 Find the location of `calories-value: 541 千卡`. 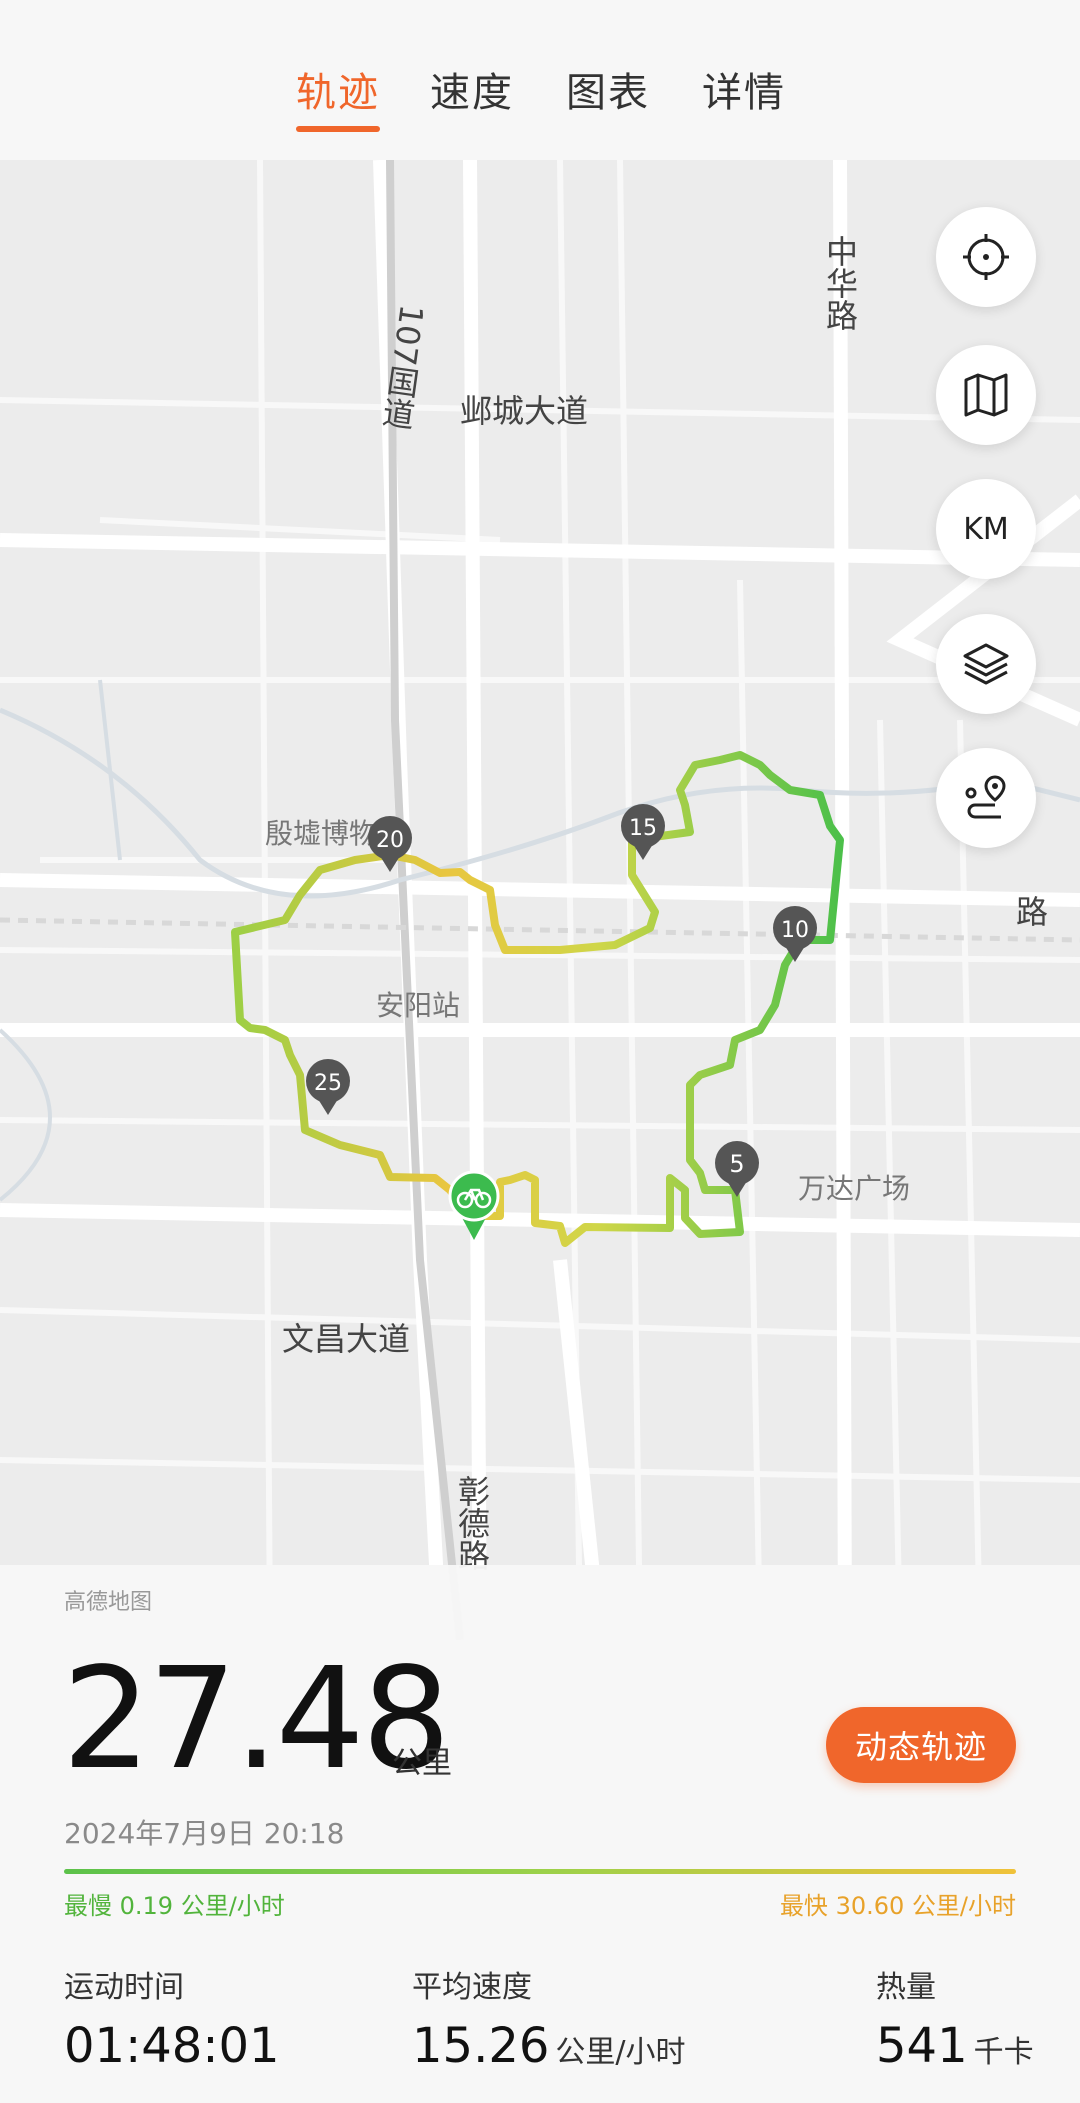

calories-value: 541 千卡 is located at coordinates (955, 2046).